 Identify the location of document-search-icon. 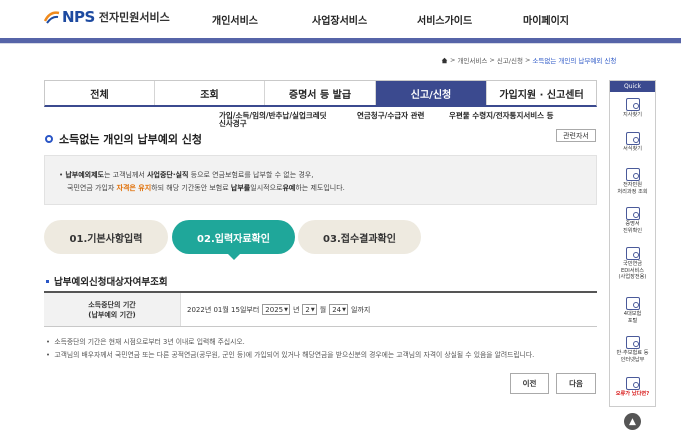
(632, 174).